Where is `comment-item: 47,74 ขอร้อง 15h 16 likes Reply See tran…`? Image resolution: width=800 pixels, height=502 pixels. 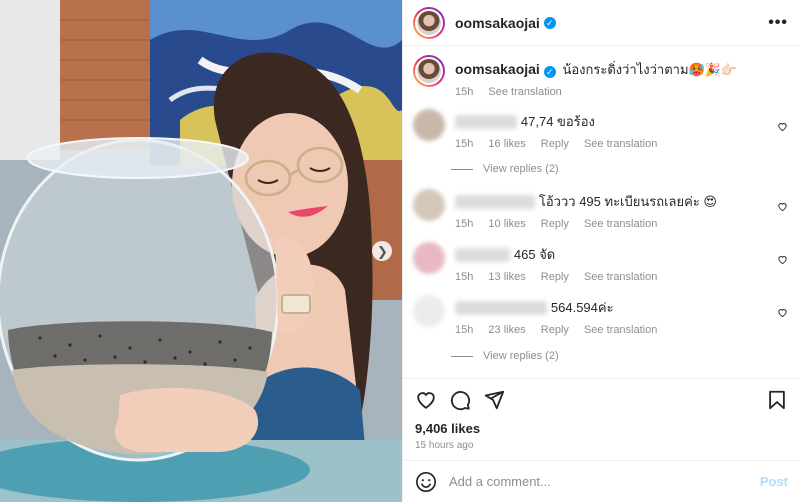 comment-item: 47,74 ขอร้อง 15h 16 likes Reply See tran… is located at coordinates (600, 129).